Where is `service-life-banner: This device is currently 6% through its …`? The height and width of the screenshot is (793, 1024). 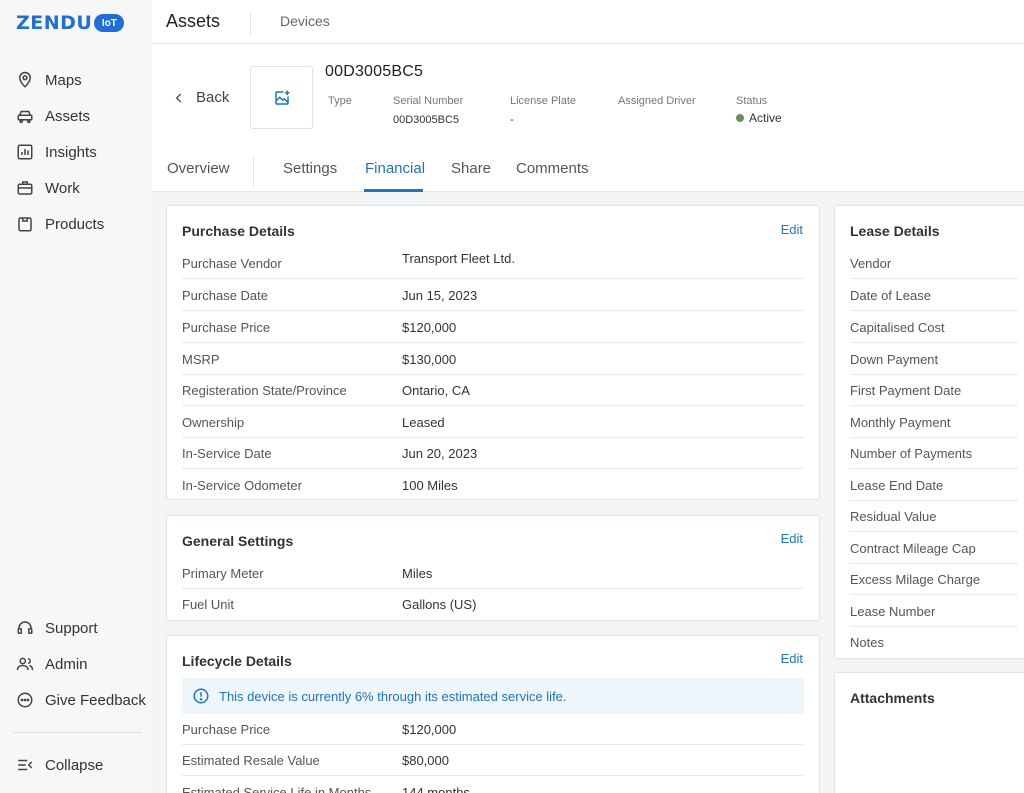
service-life-banner: This device is currently 6% through its … is located at coordinates (493, 696).